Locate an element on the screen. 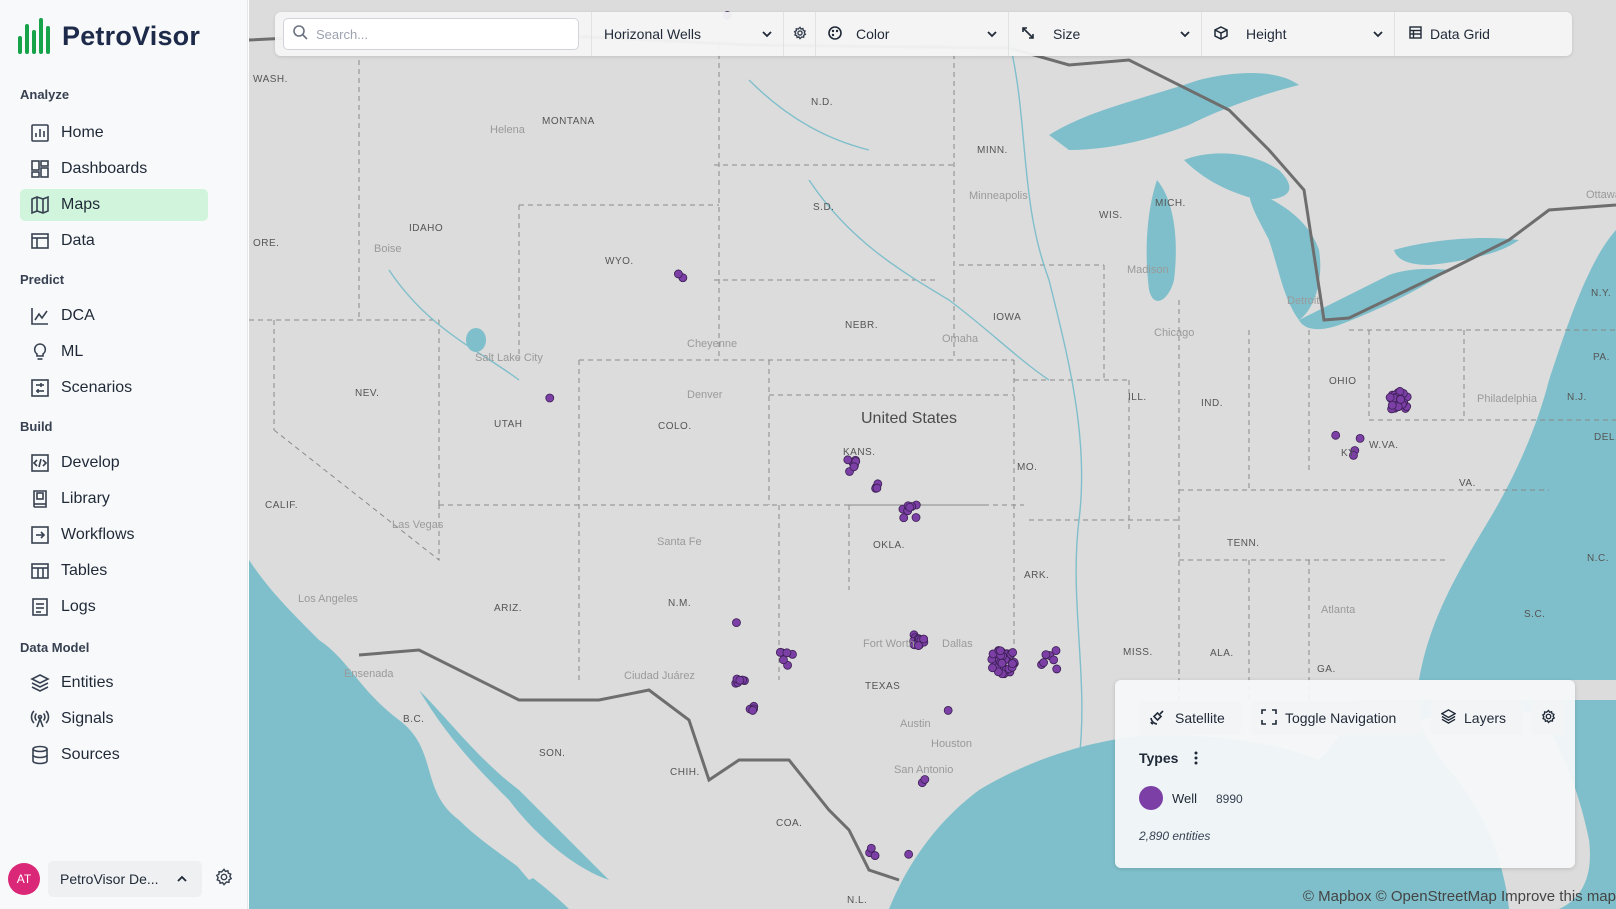 This screenshot has width=1616, height=909. sidebar-item-data: Data is located at coordinates (114, 241).